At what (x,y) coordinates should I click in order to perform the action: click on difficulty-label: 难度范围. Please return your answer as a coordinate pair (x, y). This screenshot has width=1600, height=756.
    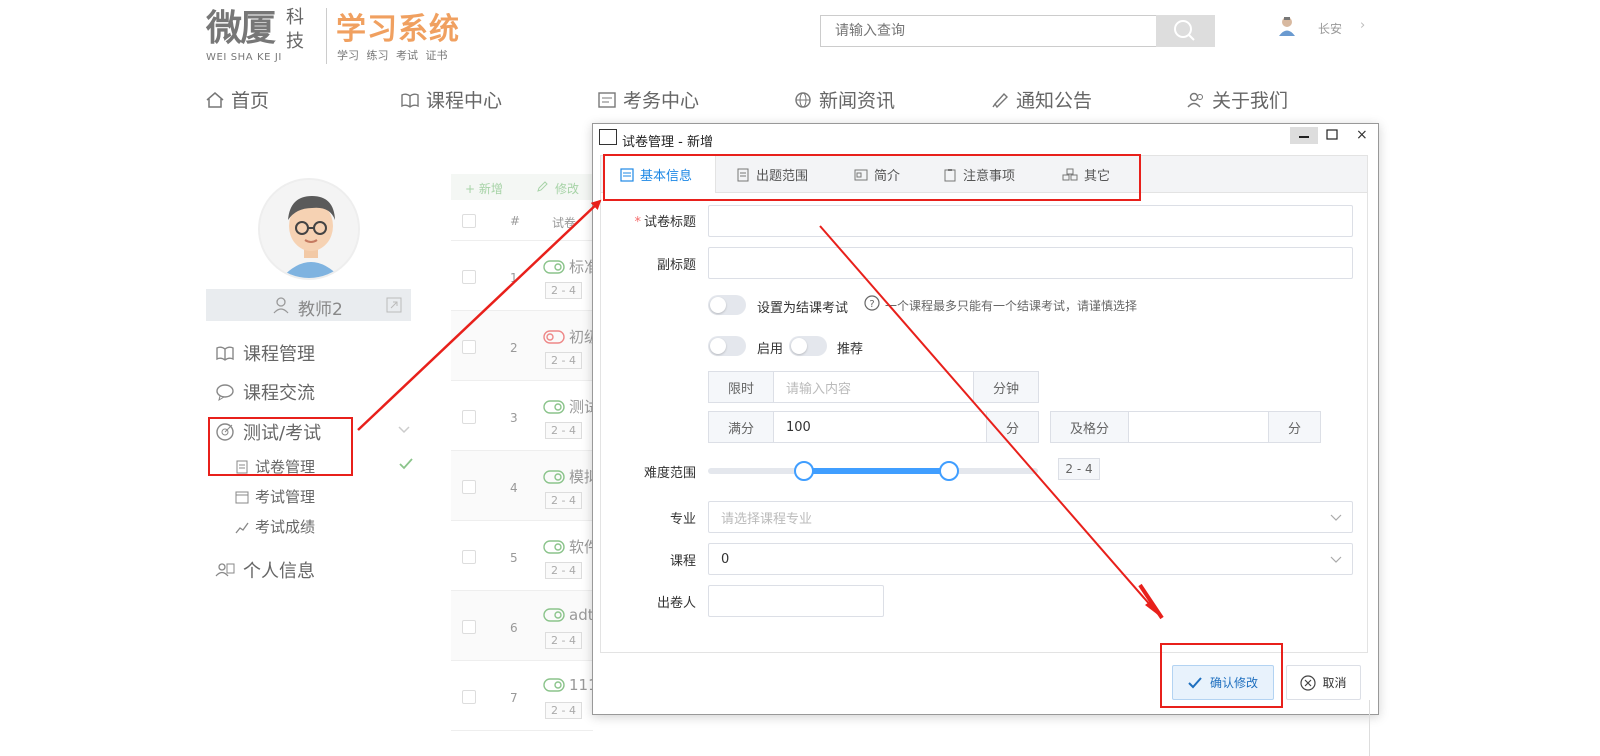
    Looking at the image, I should click on (669, 473).